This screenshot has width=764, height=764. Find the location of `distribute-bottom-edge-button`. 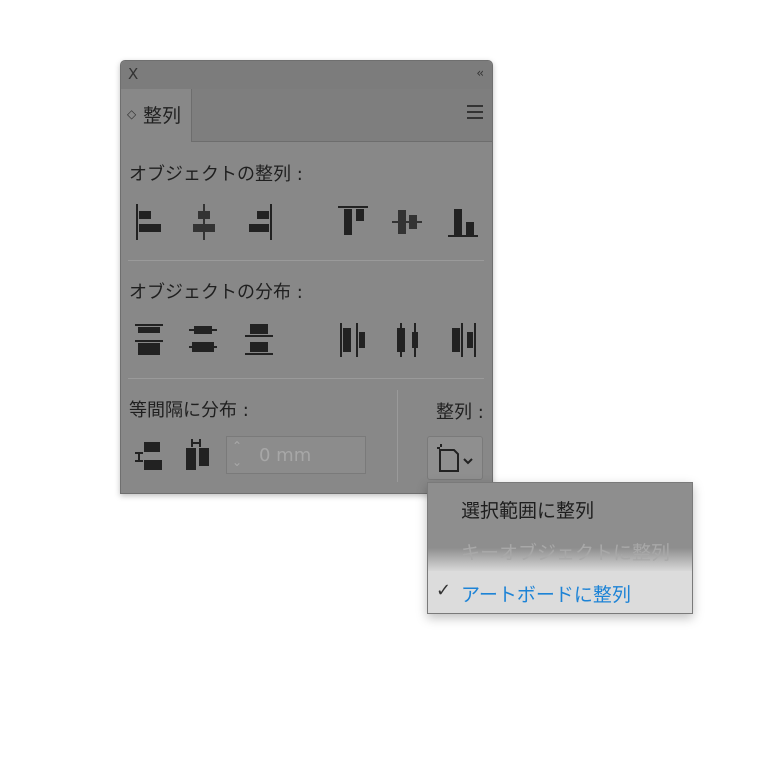

distribute-bottom-edge-button is located at coordinates (260, 340).